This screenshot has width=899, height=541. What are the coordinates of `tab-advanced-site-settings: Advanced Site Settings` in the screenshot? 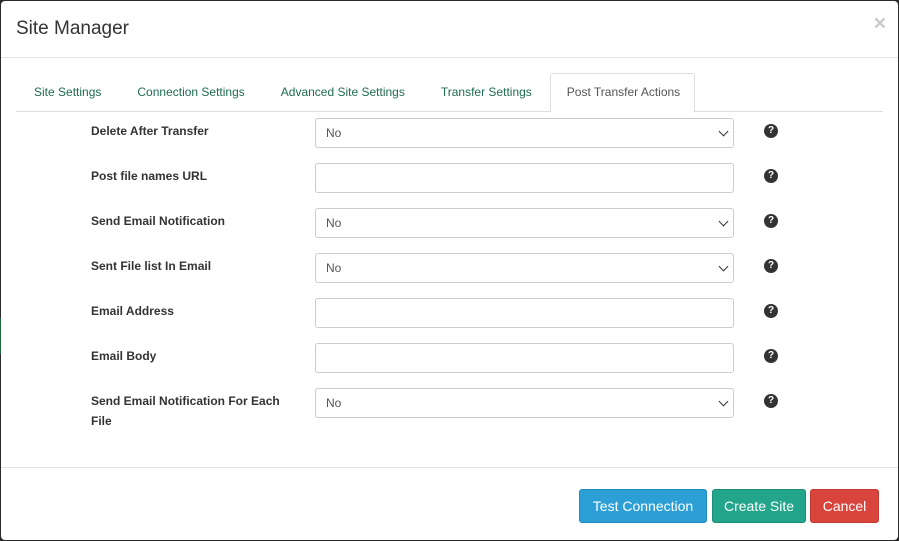 It's located at (343, 92).